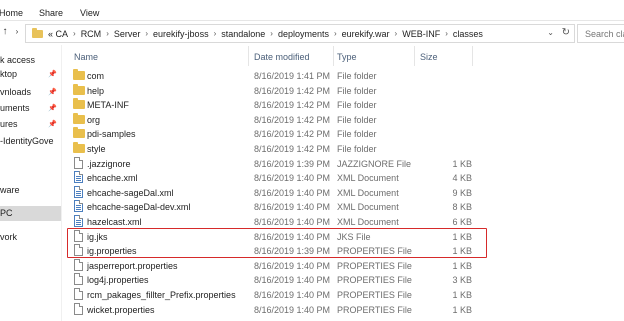 The width and height of the screenshot is (624, 321). What do you see at coordinates (96, 76) in the screenshot?
I see `file-name: com` at bounding box center [96, 76].